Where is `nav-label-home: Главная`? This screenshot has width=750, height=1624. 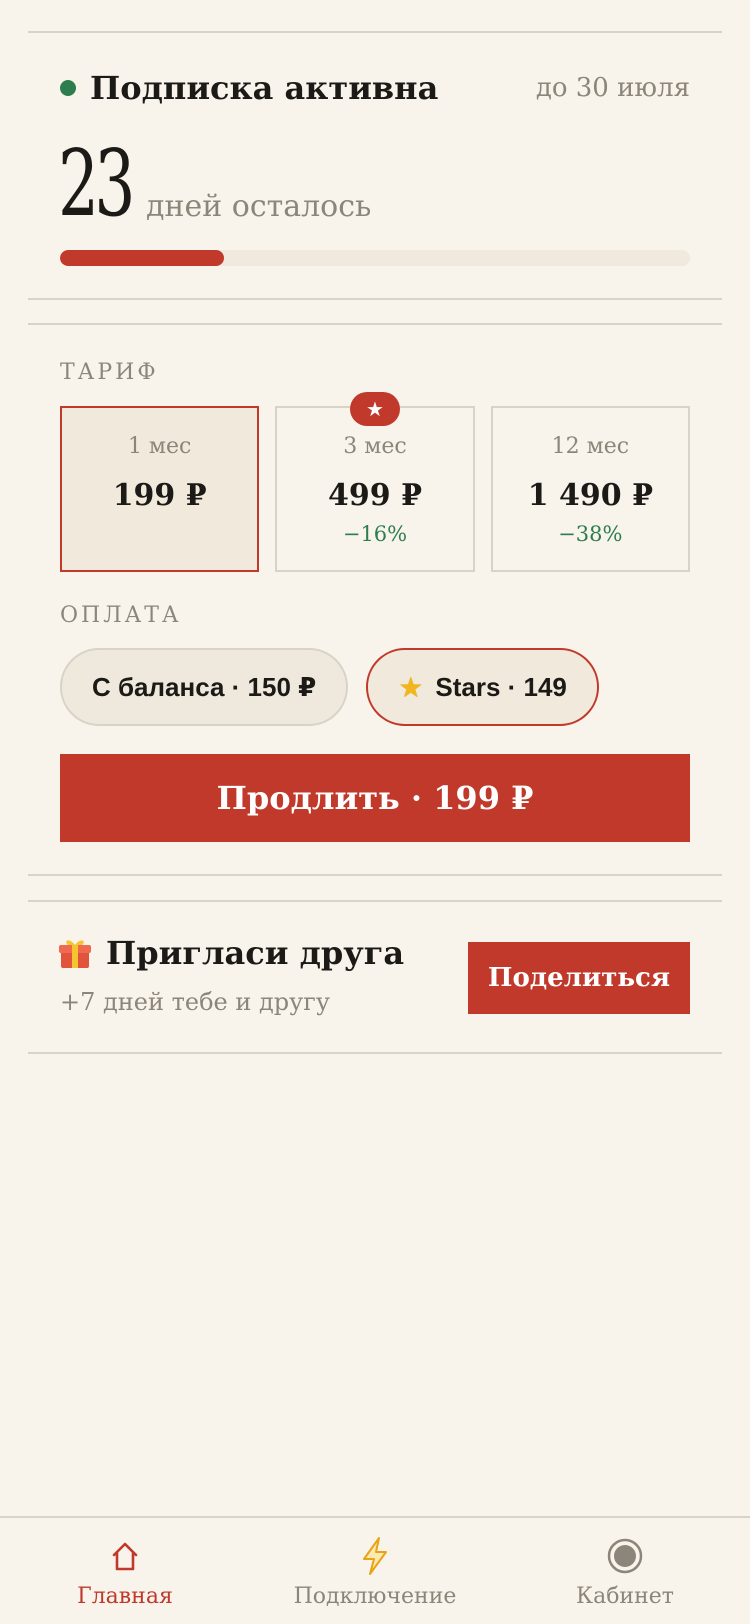
nav-label-home: Главная is located at coordinates (125, 1596).